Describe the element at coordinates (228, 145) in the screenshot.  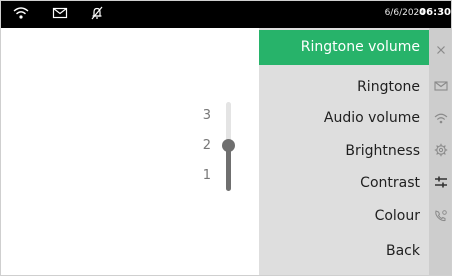
I see `level-slider-handle` at that location.